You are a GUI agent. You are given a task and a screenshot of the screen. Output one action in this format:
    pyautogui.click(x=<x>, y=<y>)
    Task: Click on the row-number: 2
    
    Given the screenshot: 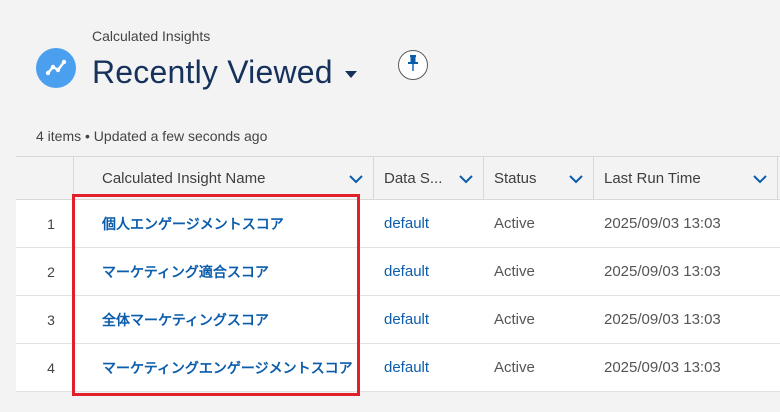 What is the action you would take?
    pyautogui.click(x=51, y=271)
    